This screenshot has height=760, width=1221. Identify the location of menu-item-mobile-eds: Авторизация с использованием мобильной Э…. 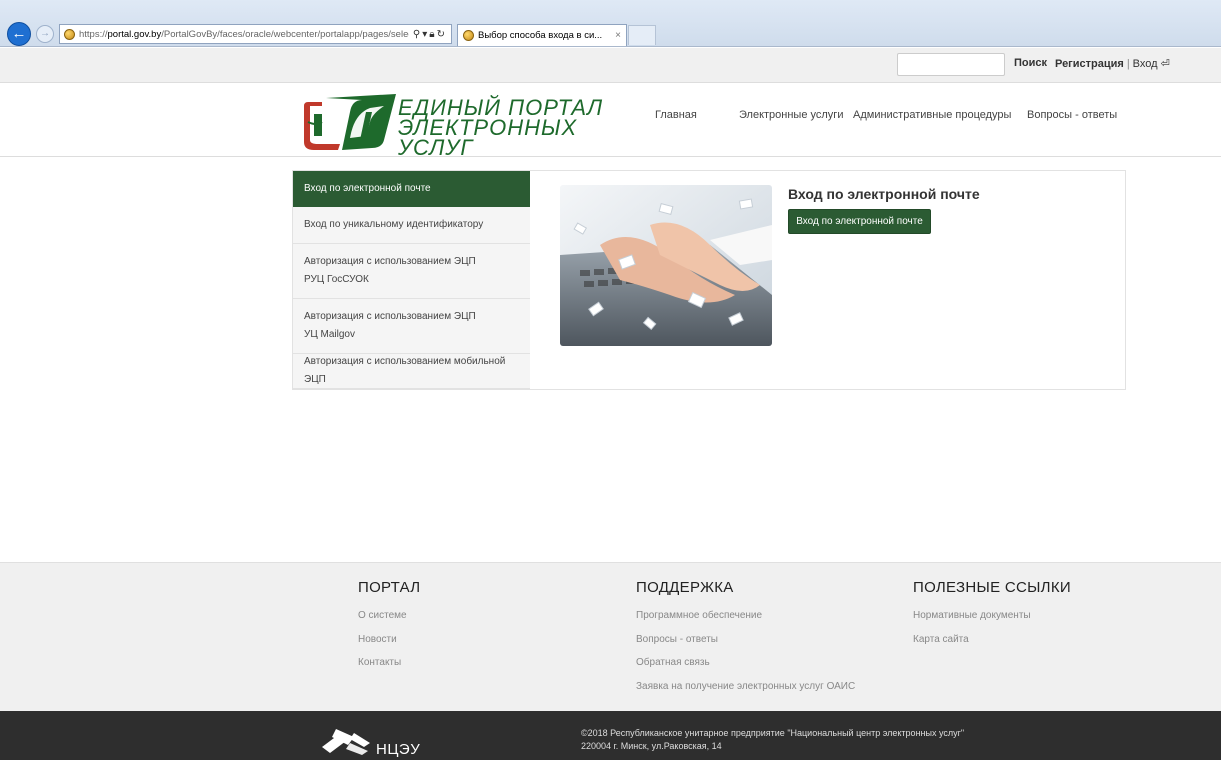
(411, 371).